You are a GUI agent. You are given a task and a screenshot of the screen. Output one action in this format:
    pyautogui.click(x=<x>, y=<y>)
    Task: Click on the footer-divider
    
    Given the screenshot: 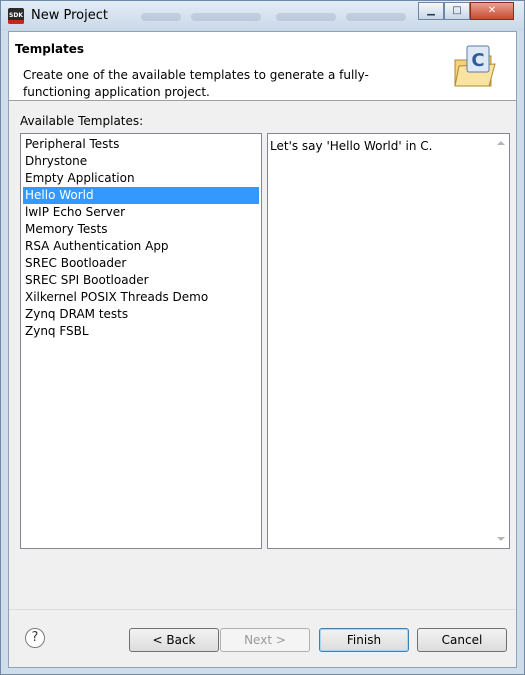 What is the action you would take?
    pyautogui.click(x=262, y=609)
    